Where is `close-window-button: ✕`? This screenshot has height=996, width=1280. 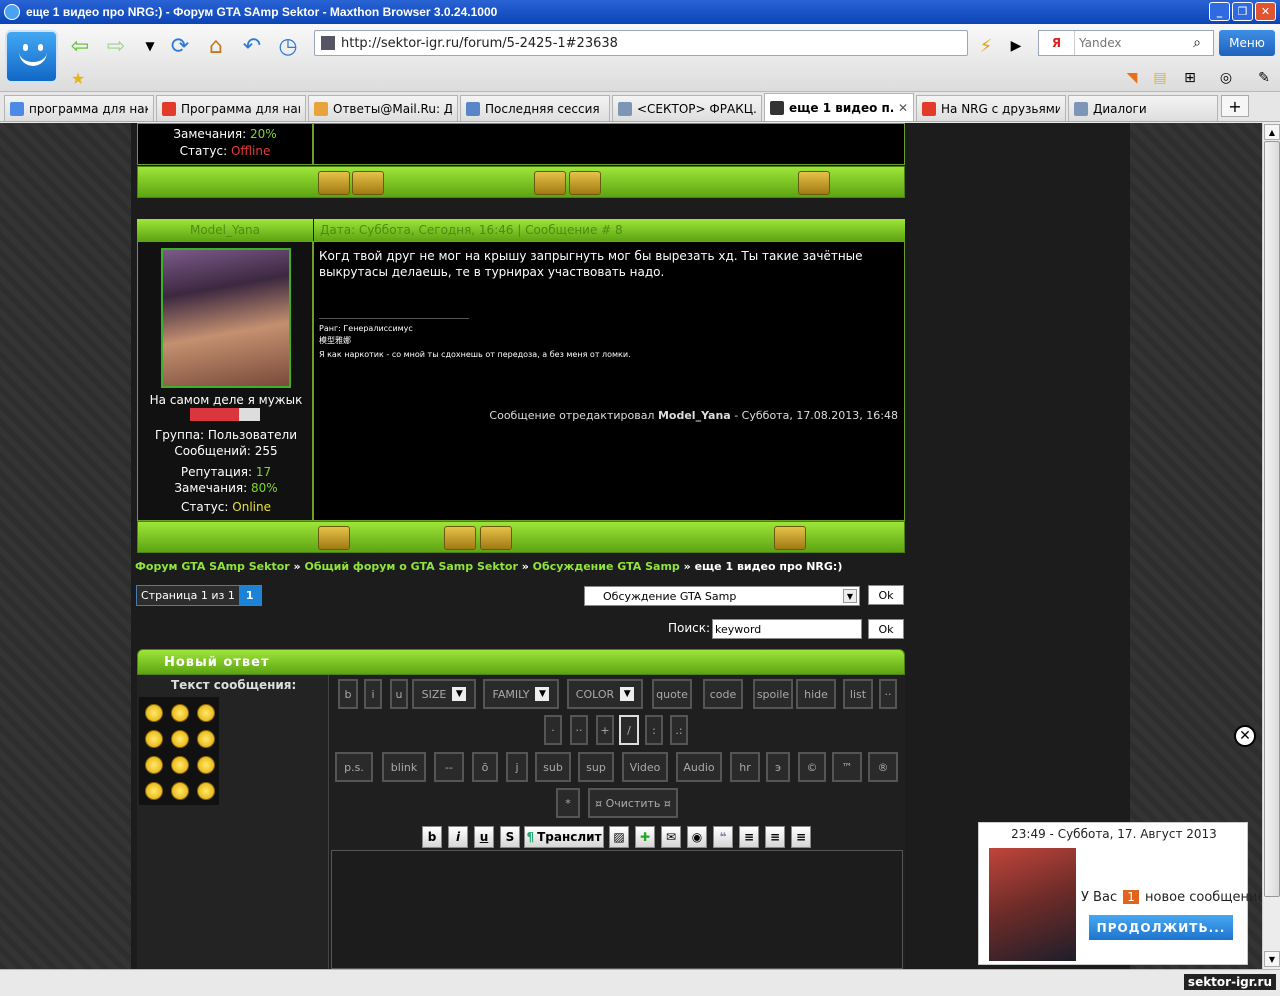
close-window-button: ✕ is located at coordinates (1265, 11).